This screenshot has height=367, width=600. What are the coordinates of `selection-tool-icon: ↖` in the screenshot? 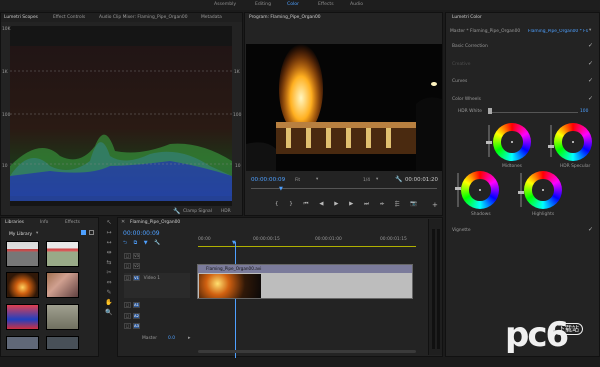 It's located at (109, 223).